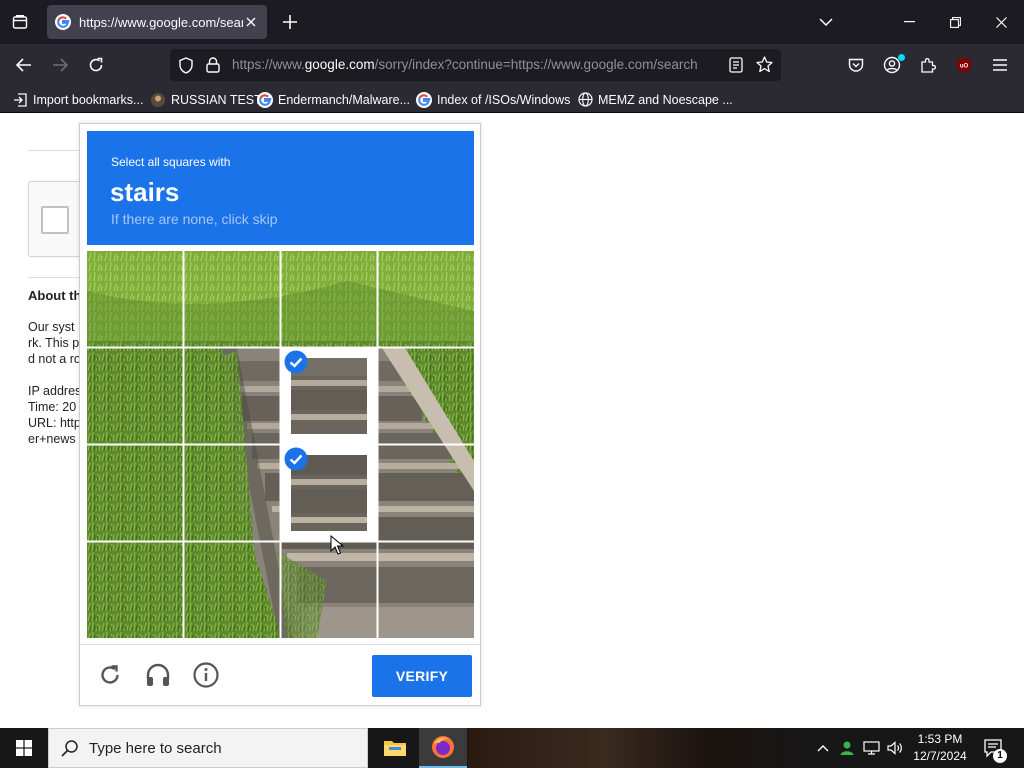 The width and height of the screenshot is (1024, 768). Describe the element at coordinates (329, 590) in the screenshot. I see `tile-row4-col3` at that location.